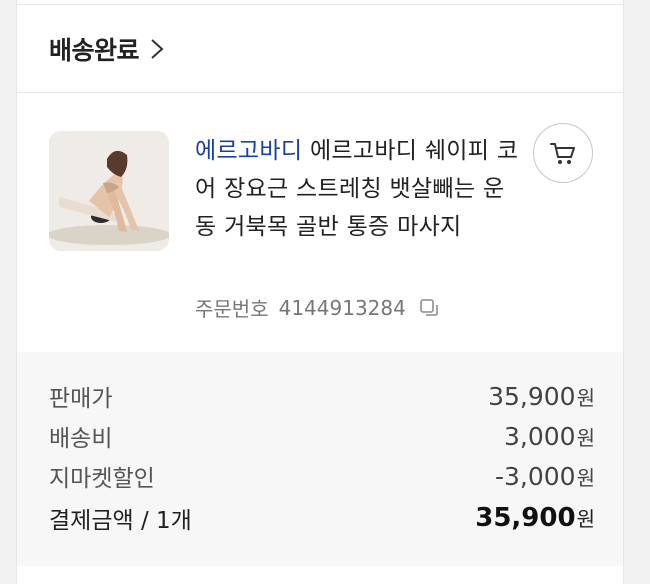 This screenshot has width=650, height=584. I want to click on summary-row-total: 결제금액 / 1개 35,900원, so click(322, 518).